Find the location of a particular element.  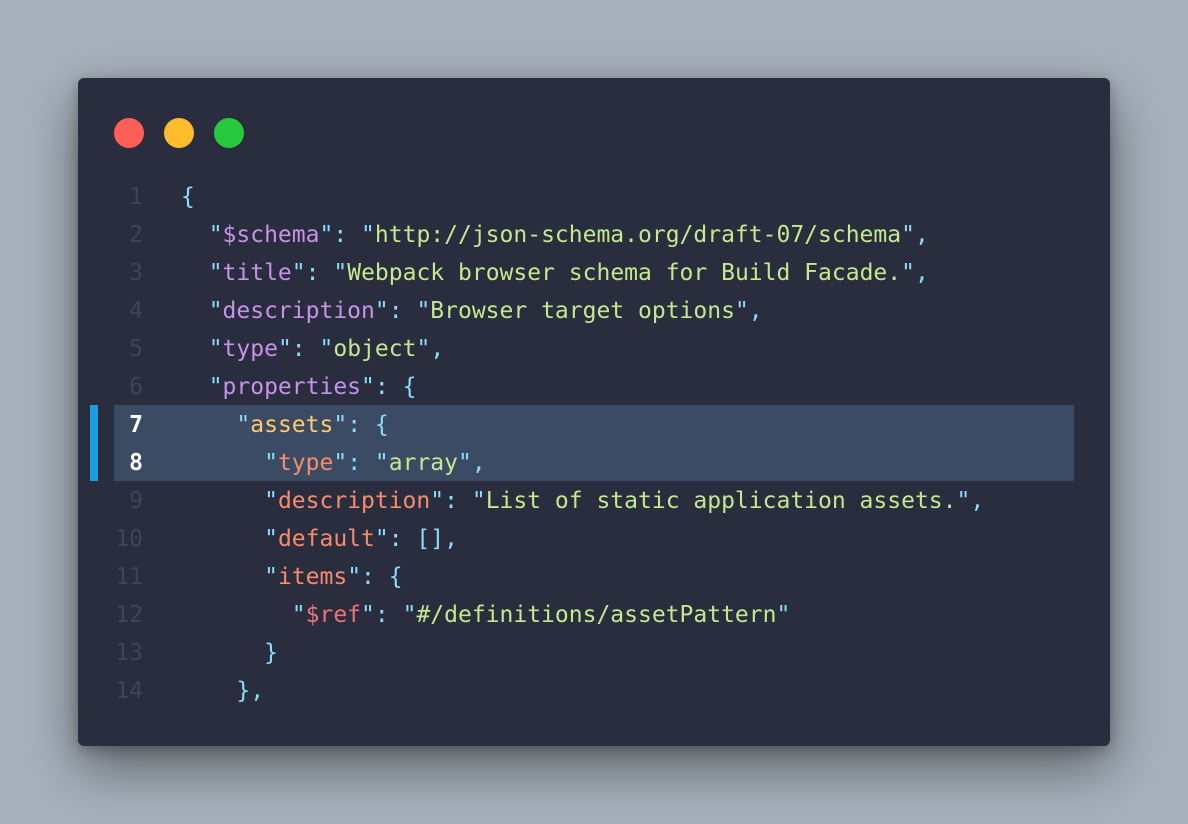

code-token: List of static application assets. is located at coordinates (721, 501).